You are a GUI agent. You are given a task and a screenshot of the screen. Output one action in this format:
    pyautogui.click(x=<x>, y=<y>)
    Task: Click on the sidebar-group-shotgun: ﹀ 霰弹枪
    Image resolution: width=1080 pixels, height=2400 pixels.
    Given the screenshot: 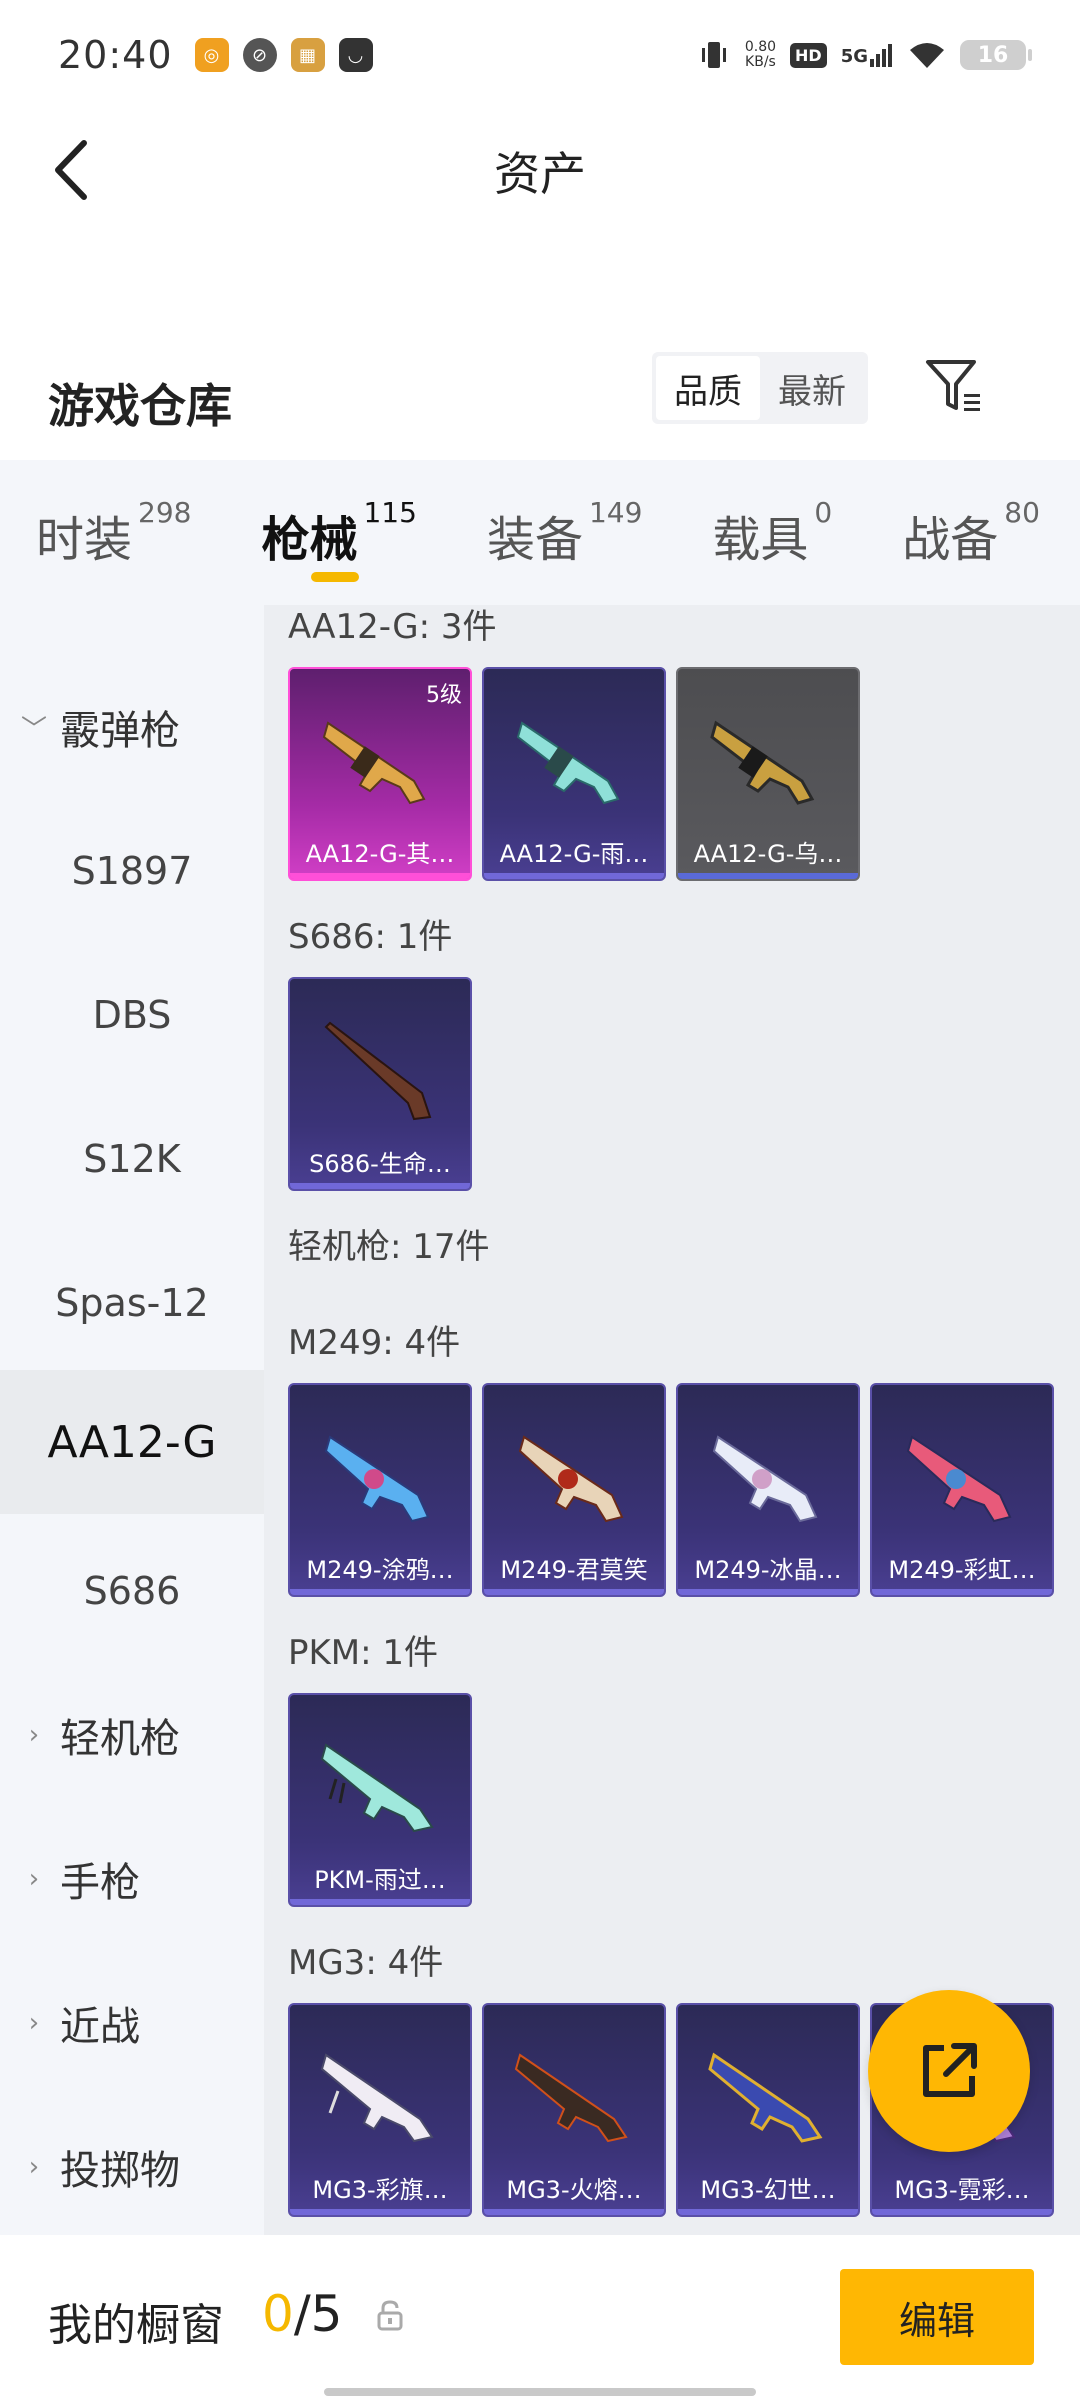 What is the action you would take?
    pyautogui.click(x=132, y=727)
    